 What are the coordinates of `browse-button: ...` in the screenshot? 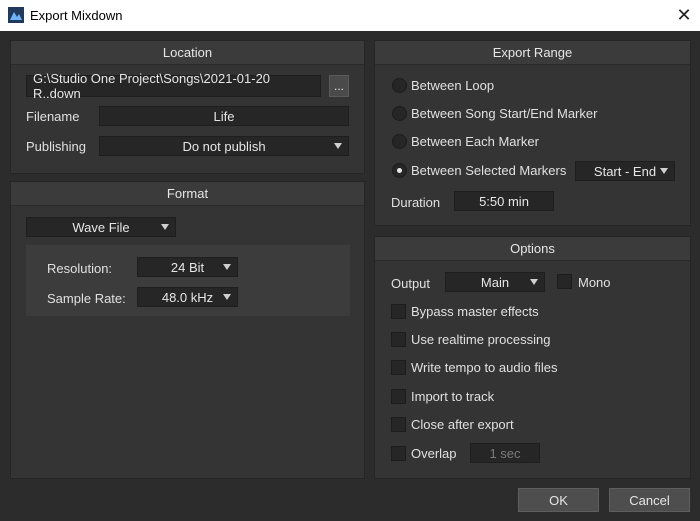 It's located at (339, 86).